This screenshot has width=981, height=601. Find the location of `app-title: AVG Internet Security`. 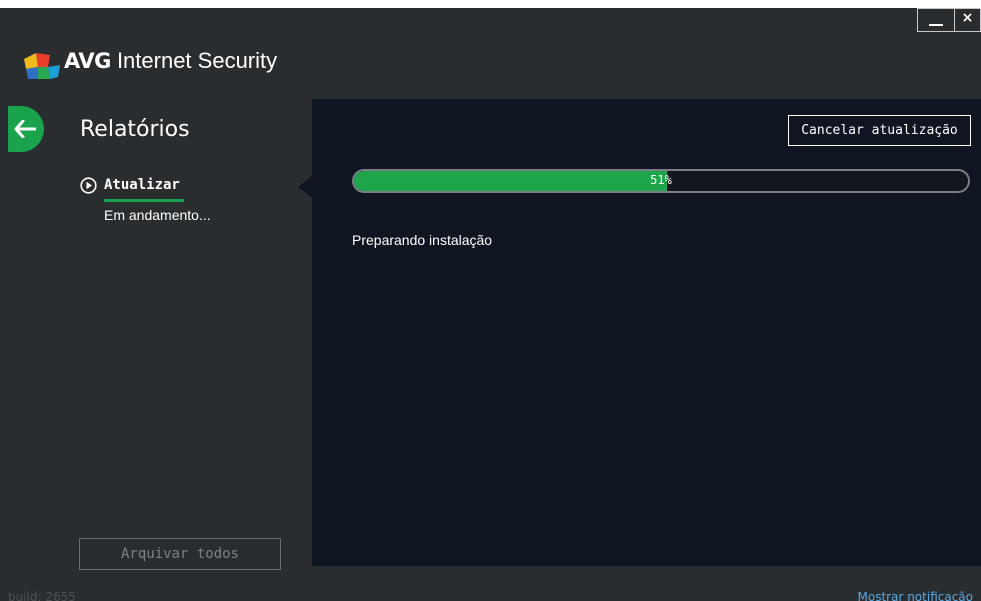

app-title: AVG Internet Security is located at coordinates (170, 61).